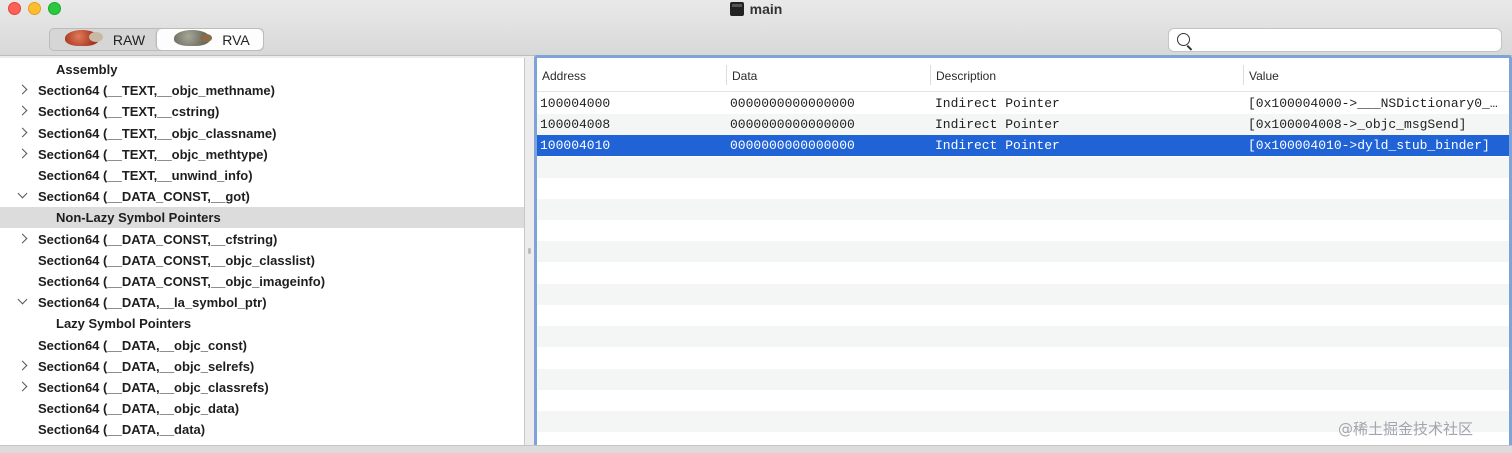 This screenshot has height=453, width=1512. I want to click on rva-animal-icon, so click(192, 38).